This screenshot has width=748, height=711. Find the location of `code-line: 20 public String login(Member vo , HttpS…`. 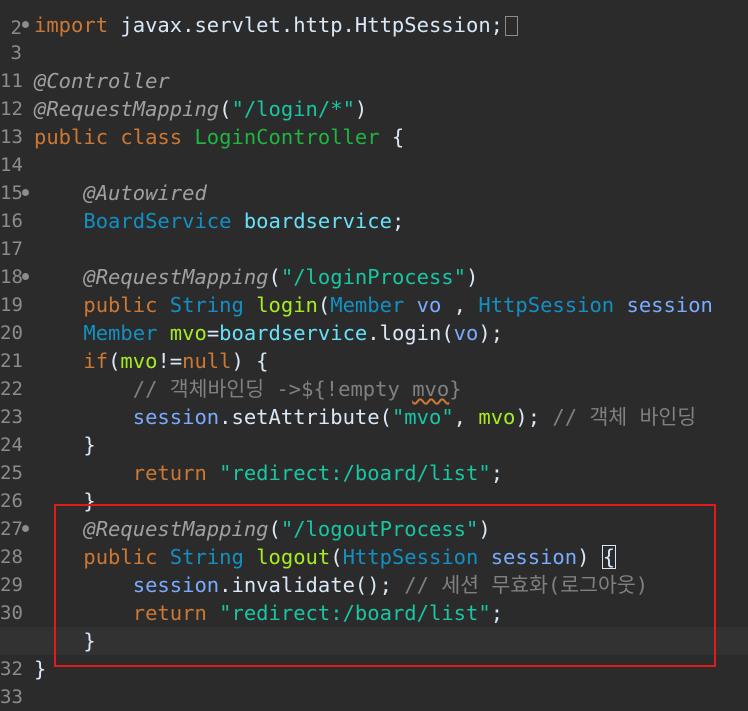

code-line: 20 public String login(Member vo , HttpS… is located at coordinates (374, 317).